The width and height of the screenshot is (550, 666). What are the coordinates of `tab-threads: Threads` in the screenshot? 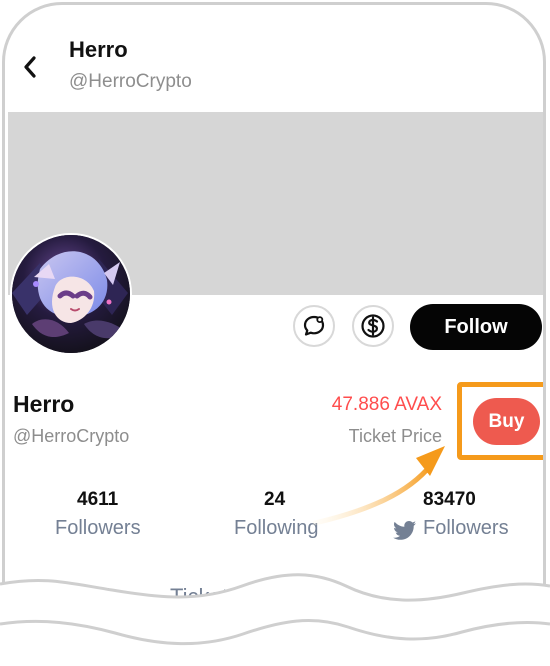 It's located at (80, 597).